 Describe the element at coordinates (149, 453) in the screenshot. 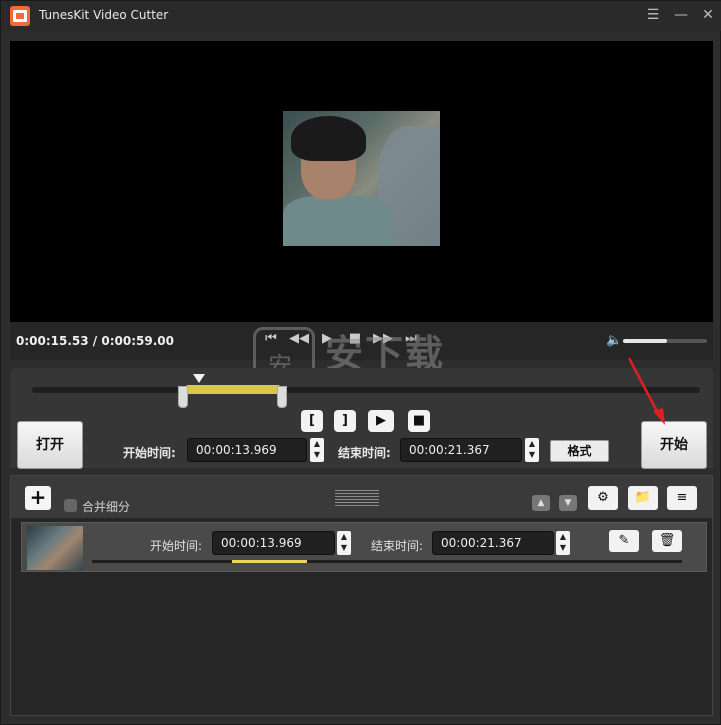

I see `start-time-label: 开始时间:` at that location.